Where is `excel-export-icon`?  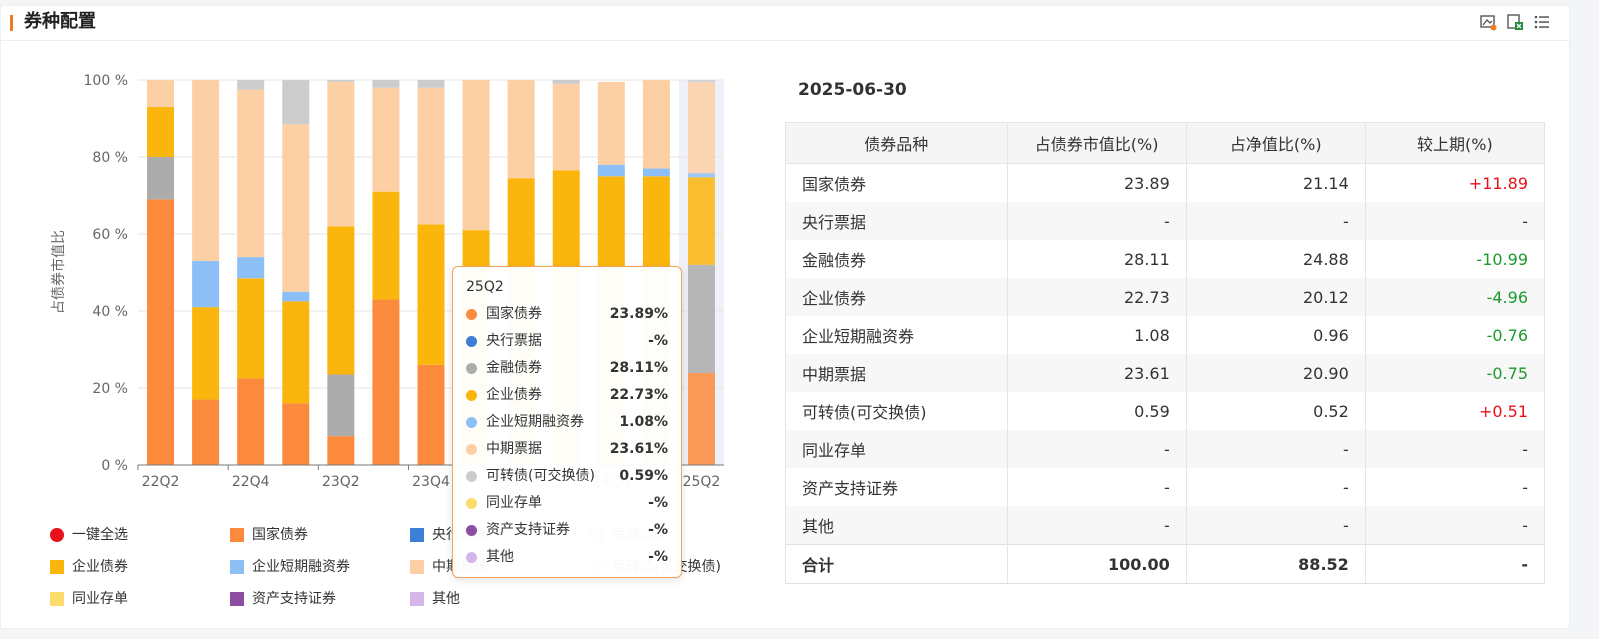
excel-export-icon is located at coordinates (1515, 22).